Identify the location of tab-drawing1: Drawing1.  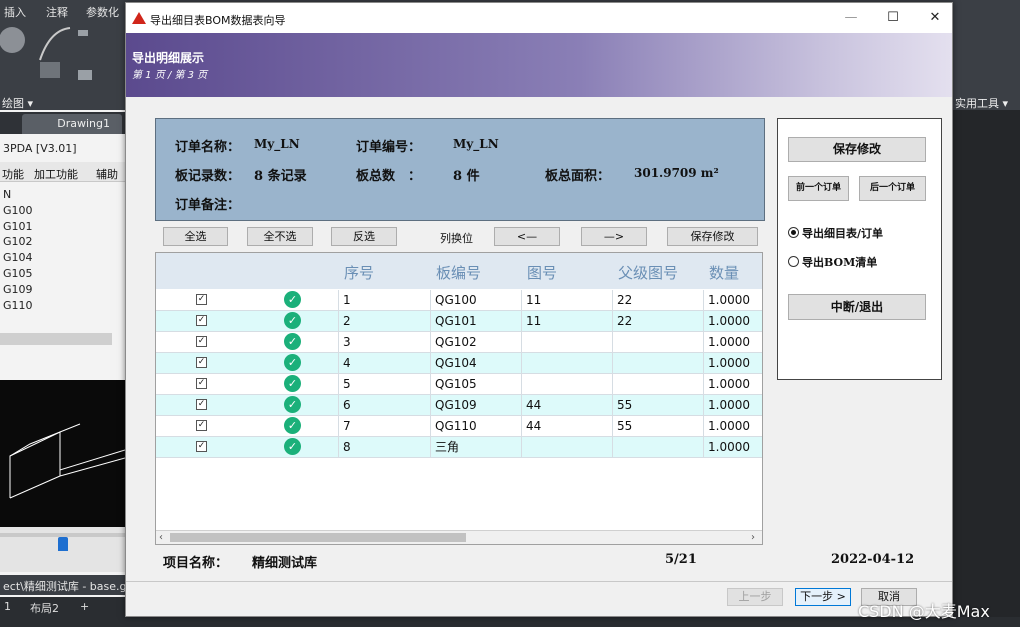
(72, 124).